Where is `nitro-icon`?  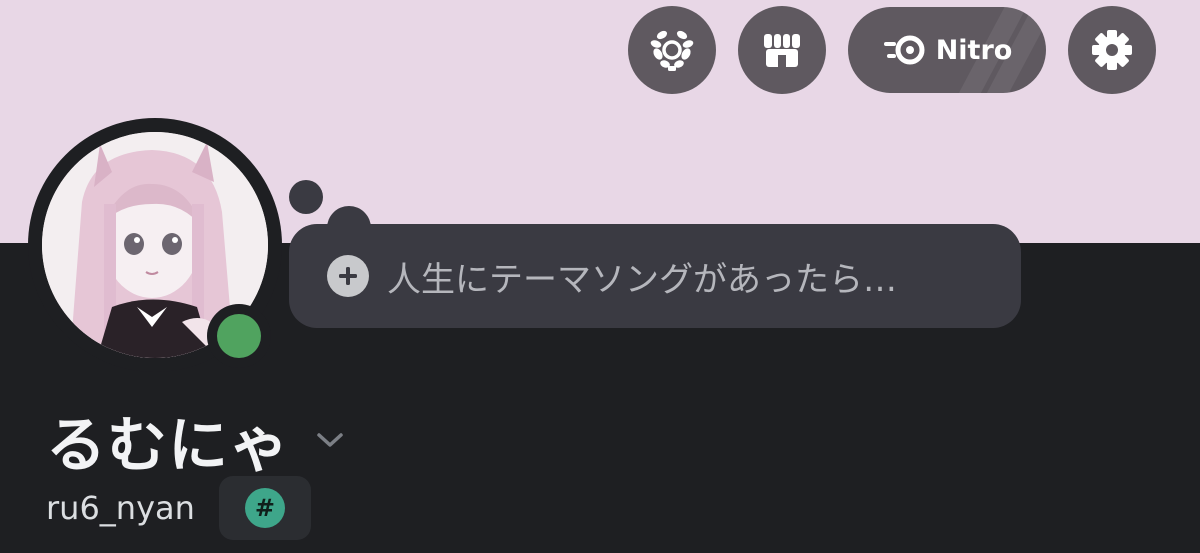 nitro-icon is located at coordinates (904, 50).